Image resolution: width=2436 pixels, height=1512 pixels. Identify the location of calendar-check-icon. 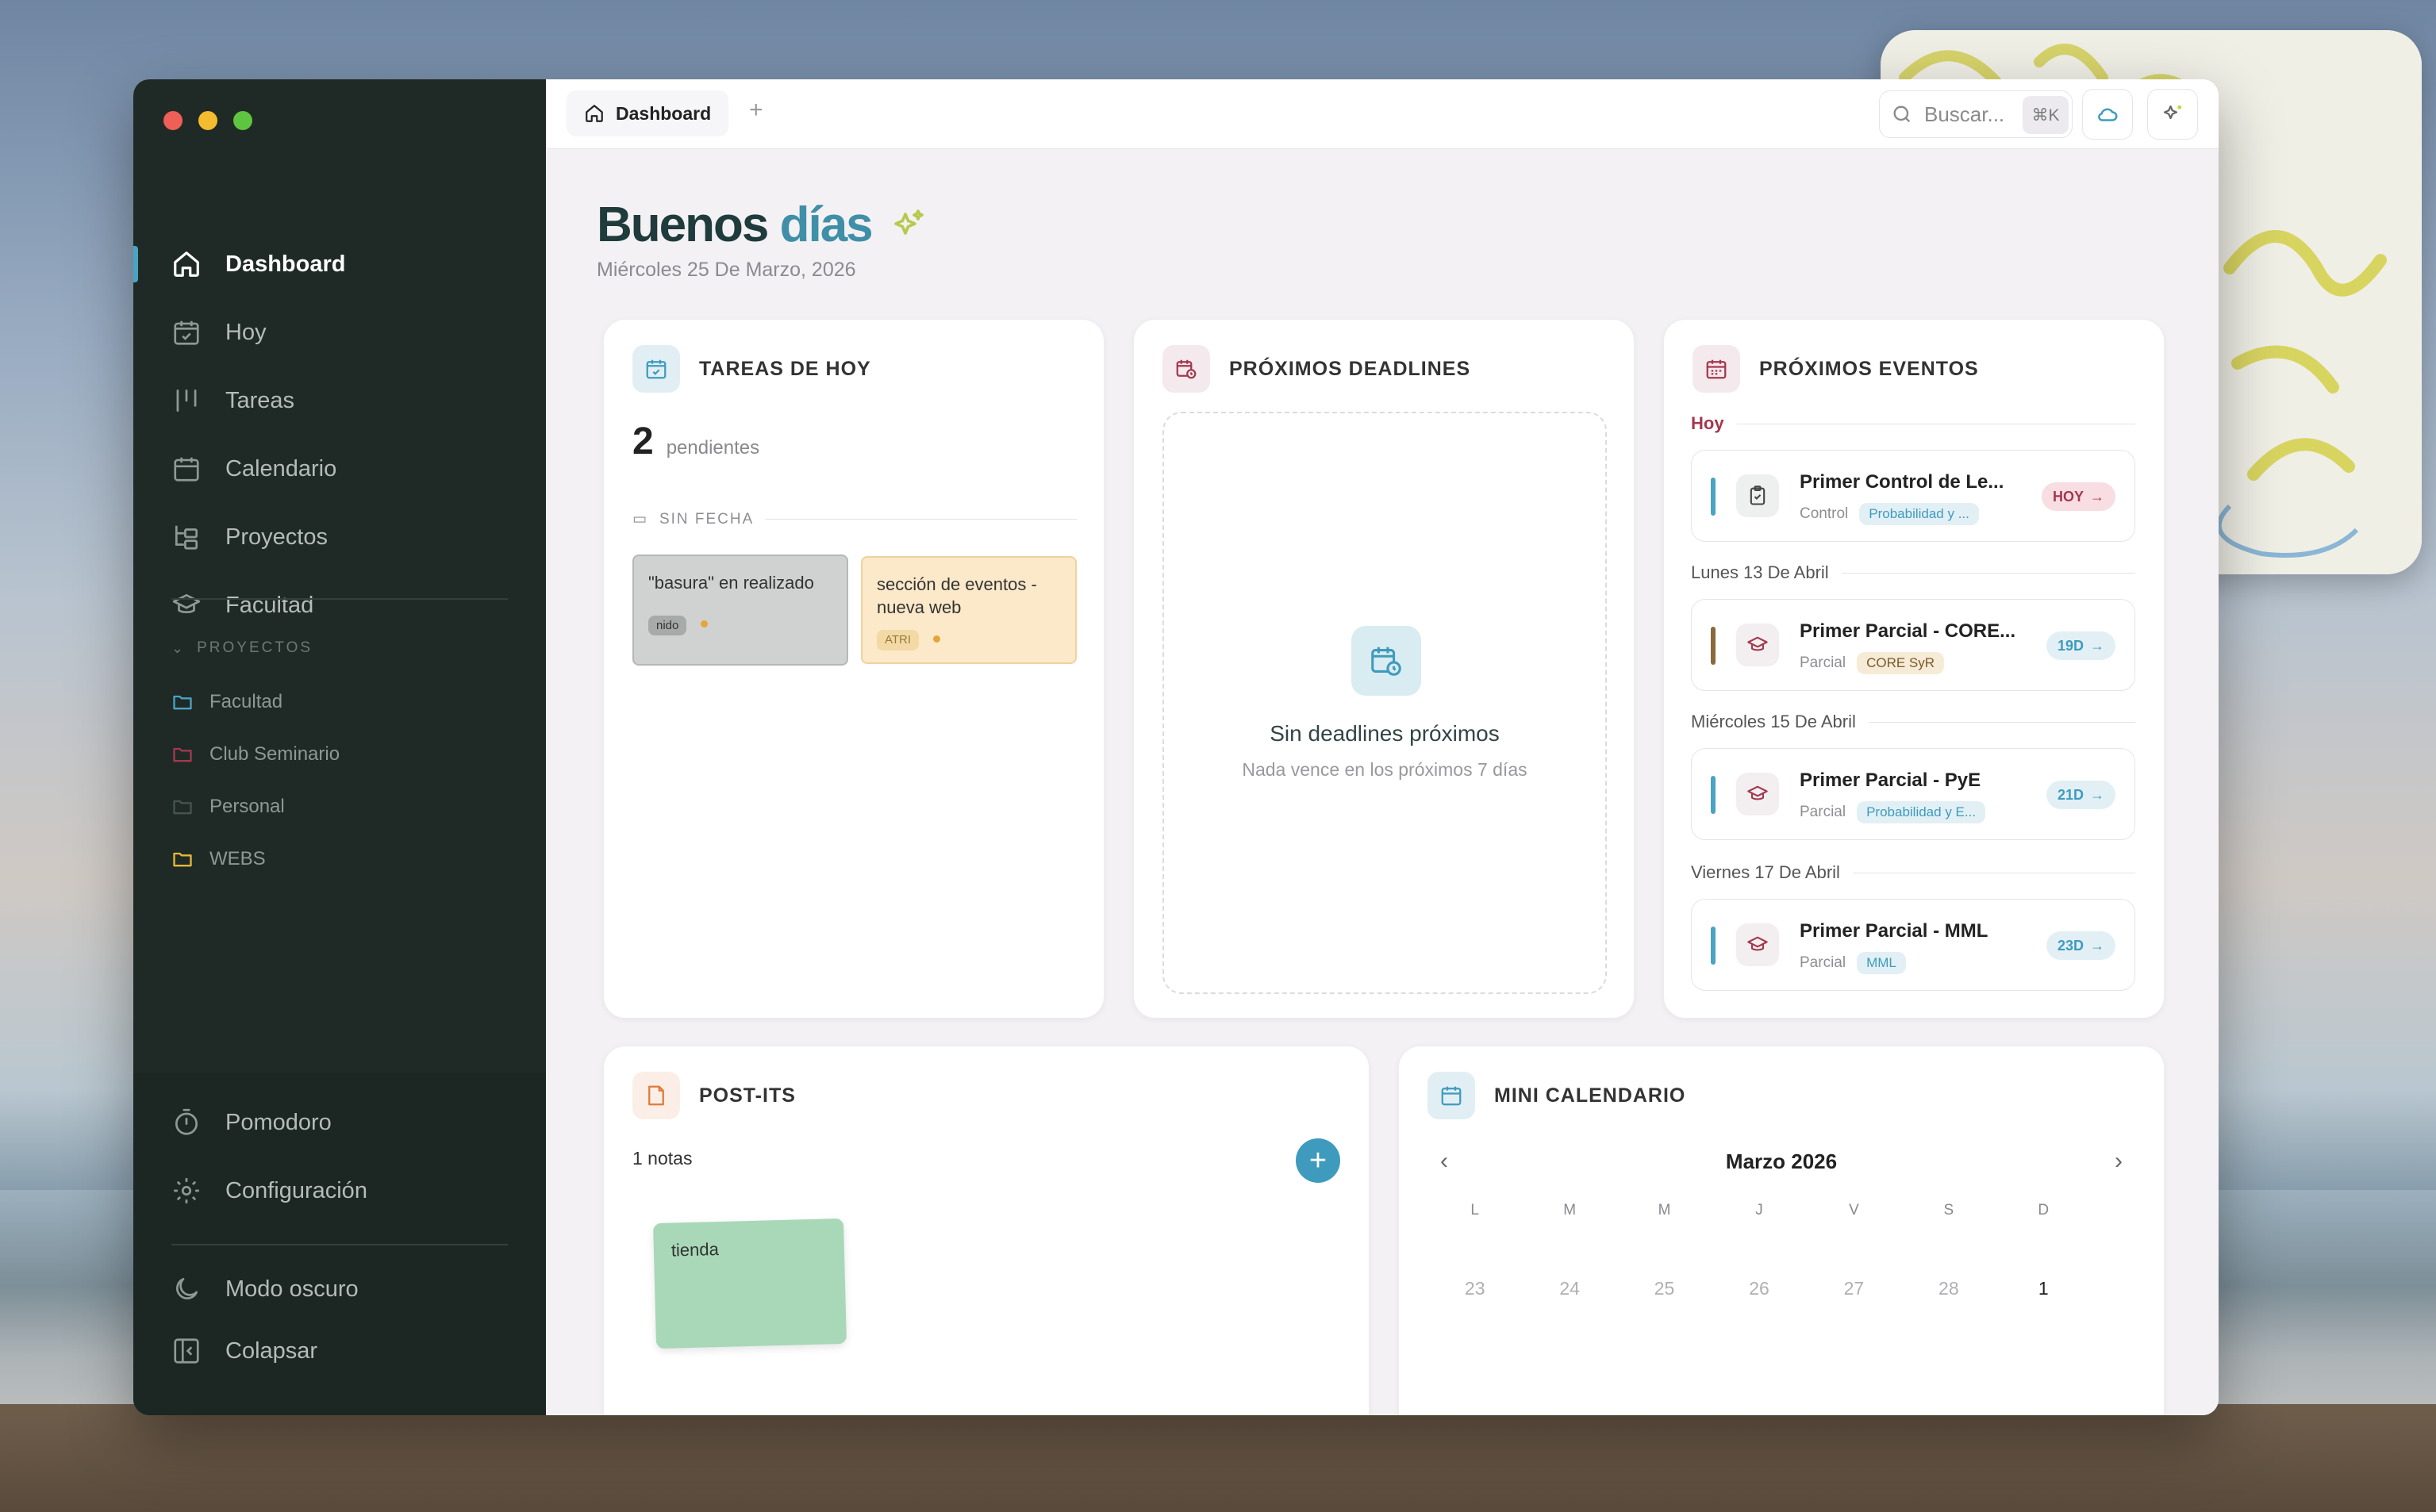
(656, 369).